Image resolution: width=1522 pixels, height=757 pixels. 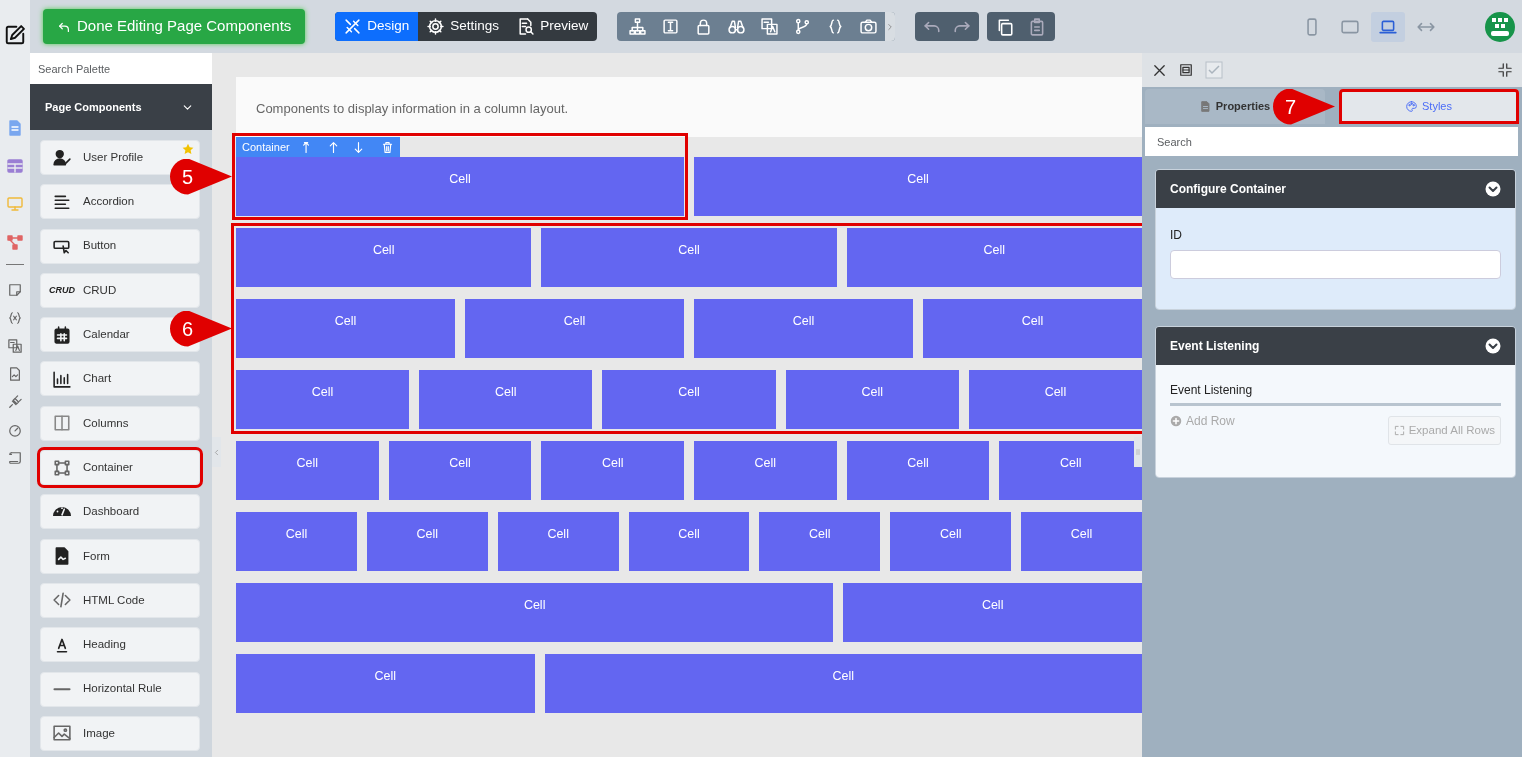 I want to click on variable-icon, so click(x=15, y=318).